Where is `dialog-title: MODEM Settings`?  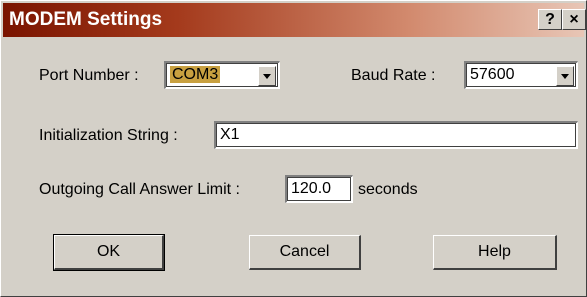
dialog-title: MODEM Settings is located at coordinates (86, 19).